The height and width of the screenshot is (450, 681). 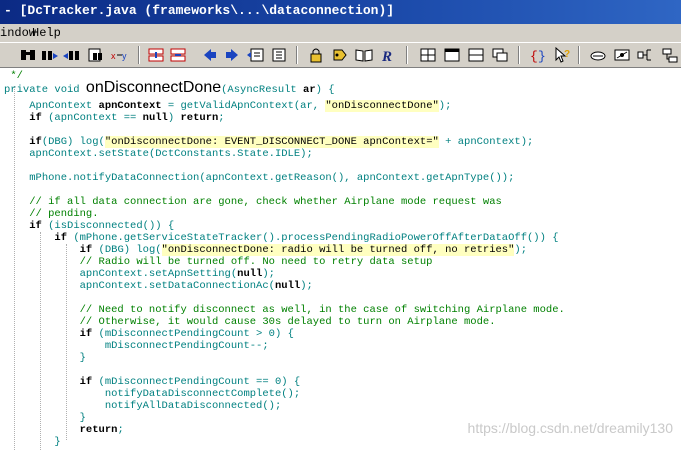 I want to click on svg-text: R, so click(x=386, y=56).